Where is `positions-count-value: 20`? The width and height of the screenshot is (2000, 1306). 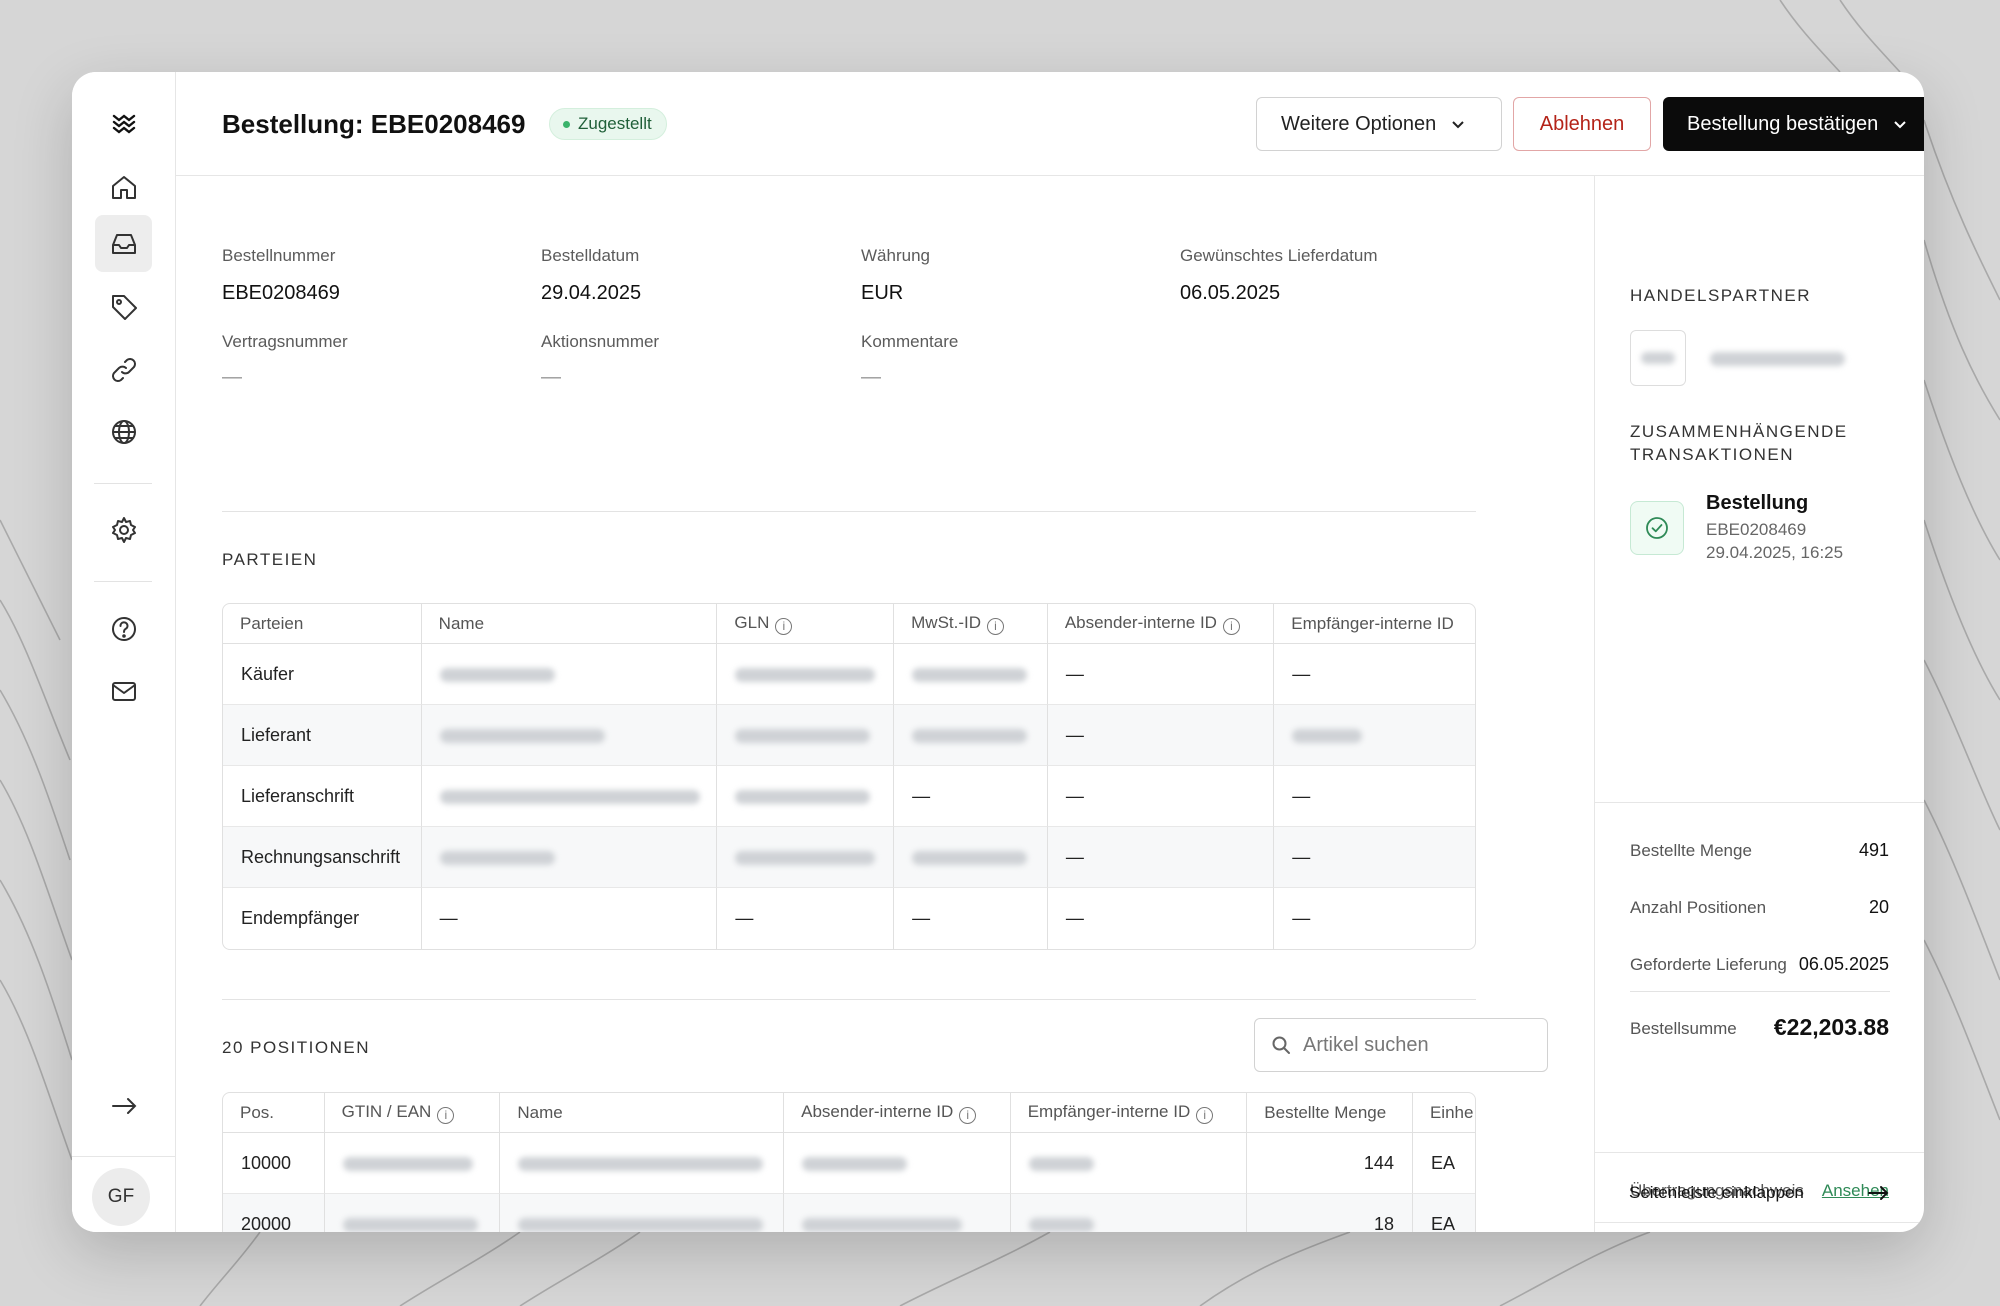 positions-count-value: 20 is located at coordinates (1878, 907).